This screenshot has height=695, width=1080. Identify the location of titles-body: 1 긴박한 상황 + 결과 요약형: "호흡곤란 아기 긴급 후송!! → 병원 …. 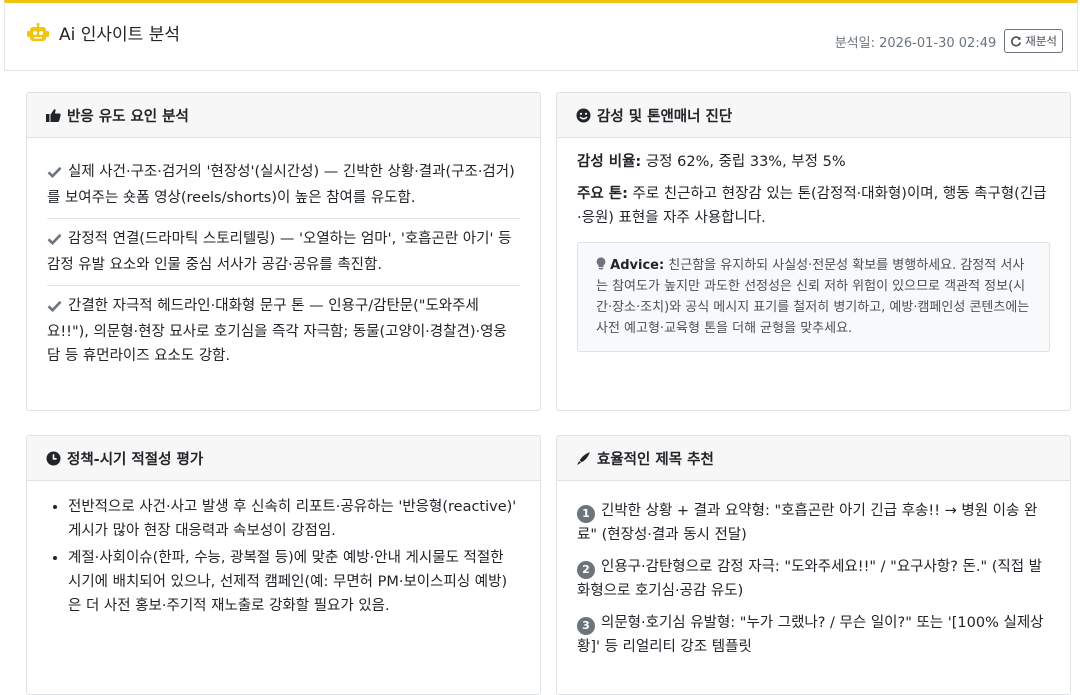
(813, 580).